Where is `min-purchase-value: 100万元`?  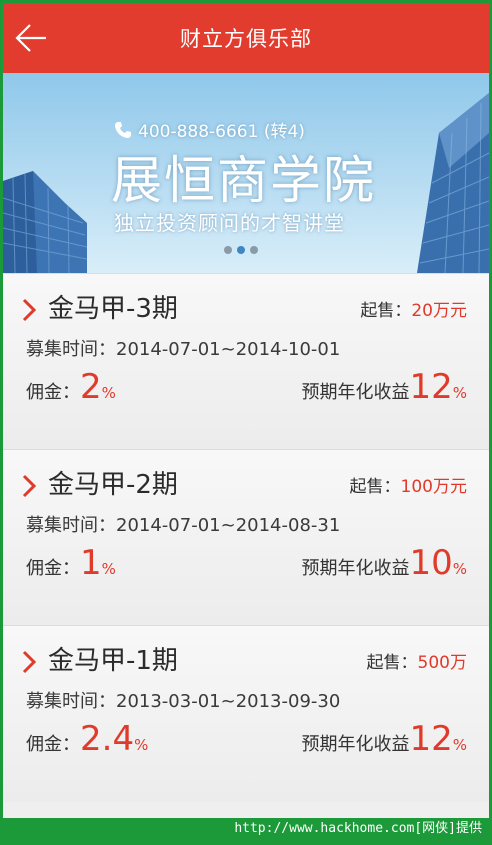
min-purchase-value: 100万元 is located at coordinates (433, 487).